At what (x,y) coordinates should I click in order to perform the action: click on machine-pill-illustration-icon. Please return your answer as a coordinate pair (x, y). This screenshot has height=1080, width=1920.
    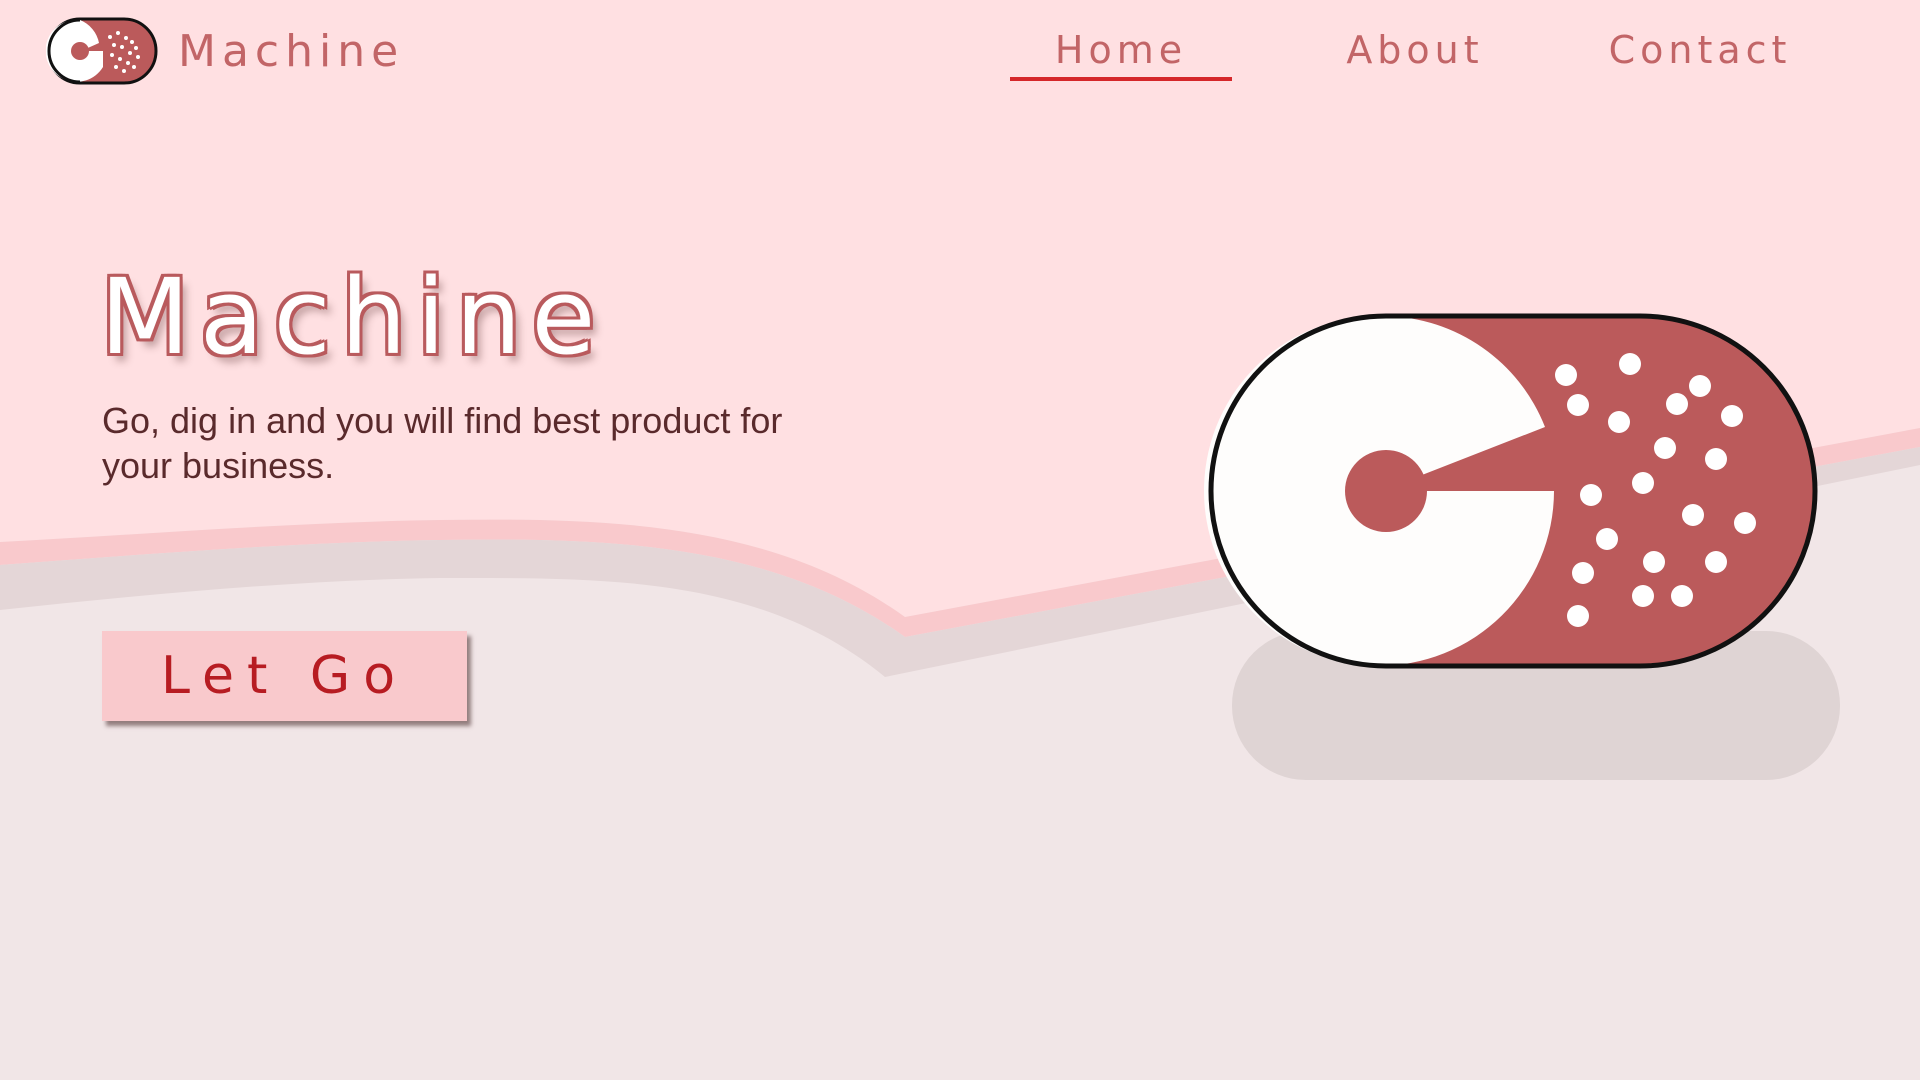
    Looking at the image, I should click on (1511, 491).